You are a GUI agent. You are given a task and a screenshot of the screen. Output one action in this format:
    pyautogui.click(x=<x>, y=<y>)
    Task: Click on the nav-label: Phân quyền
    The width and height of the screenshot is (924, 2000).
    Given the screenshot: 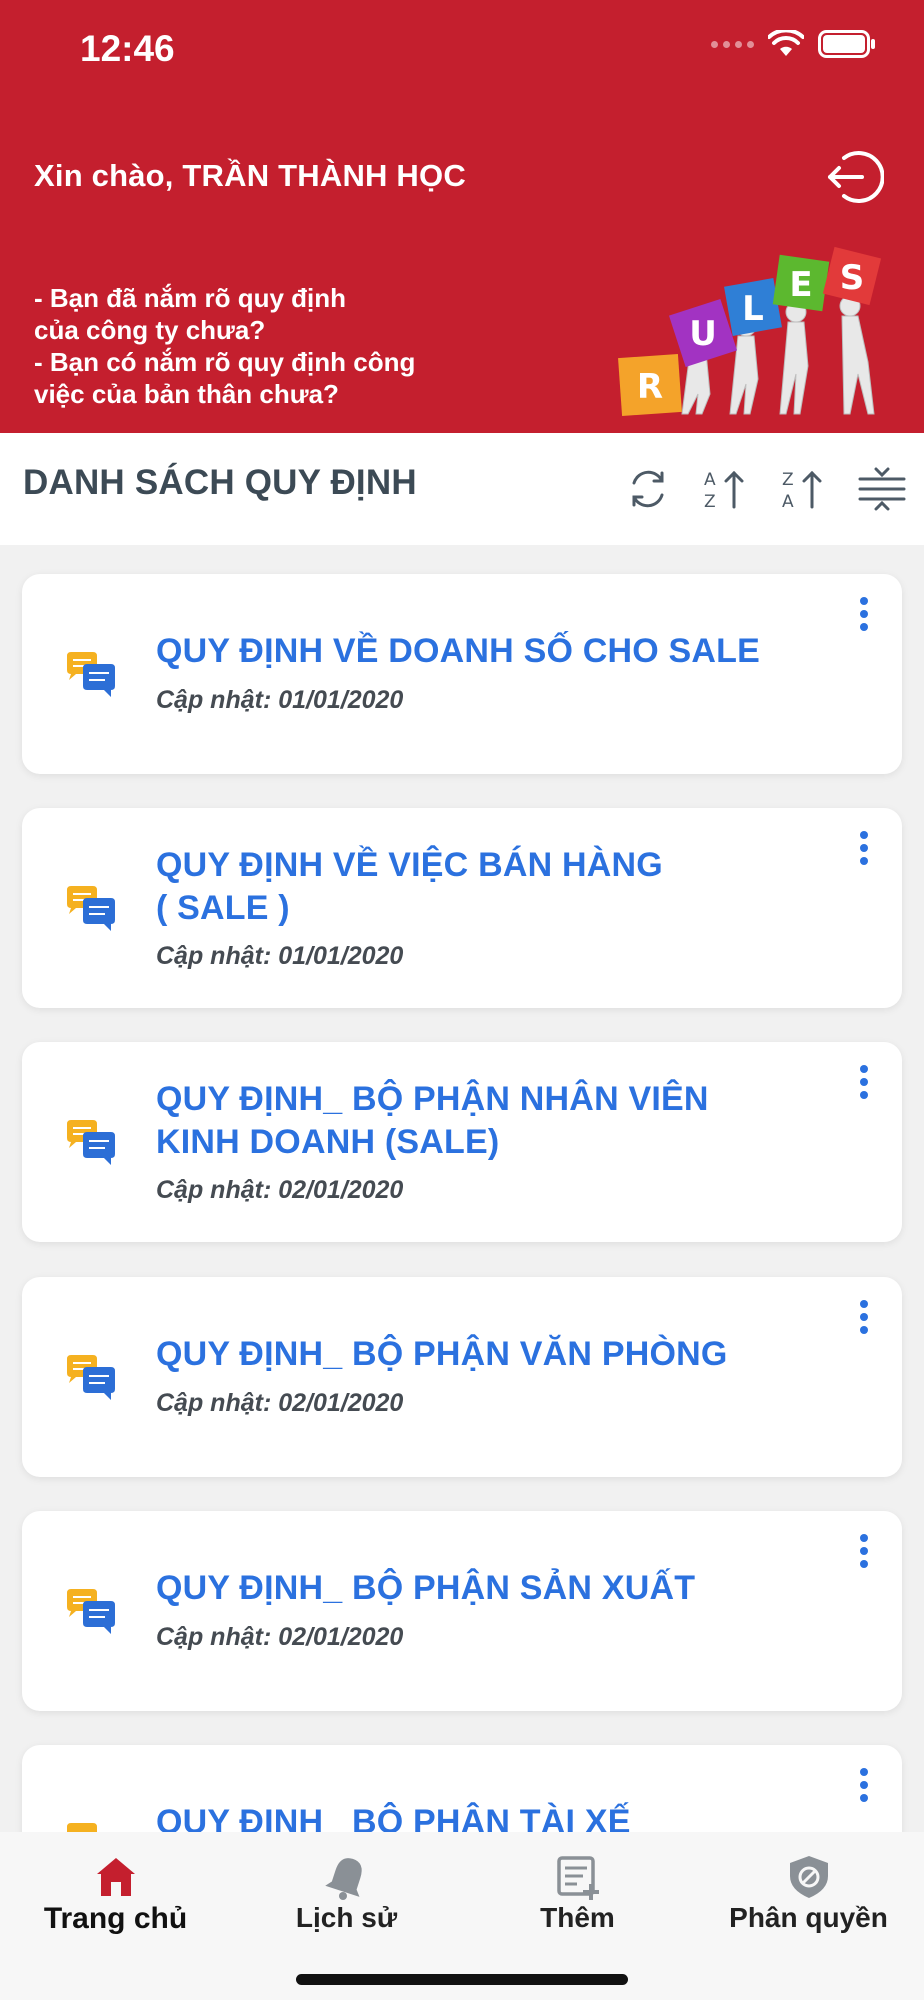 What is the action you would take?
    pyautogui.click(x=808, y=1917)
    